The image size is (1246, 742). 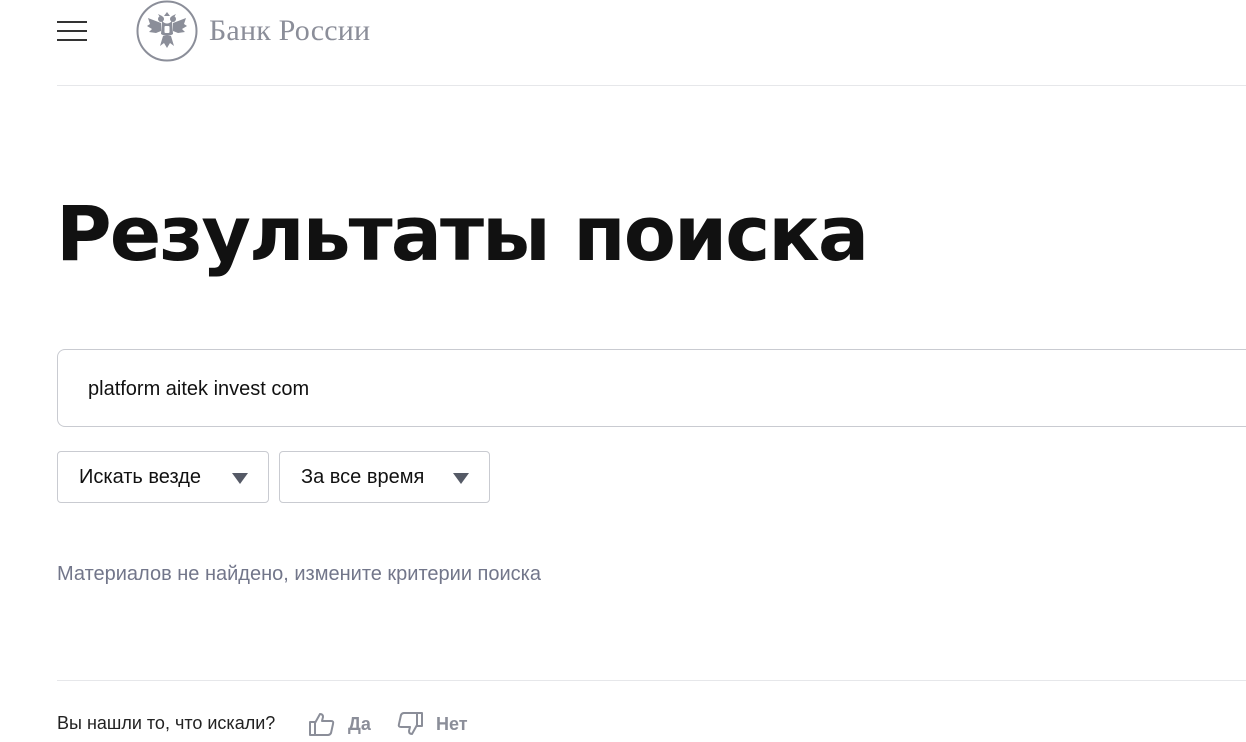 I want to click on filter-where-dropdown: Искать везде, so click(x=163, y=477).